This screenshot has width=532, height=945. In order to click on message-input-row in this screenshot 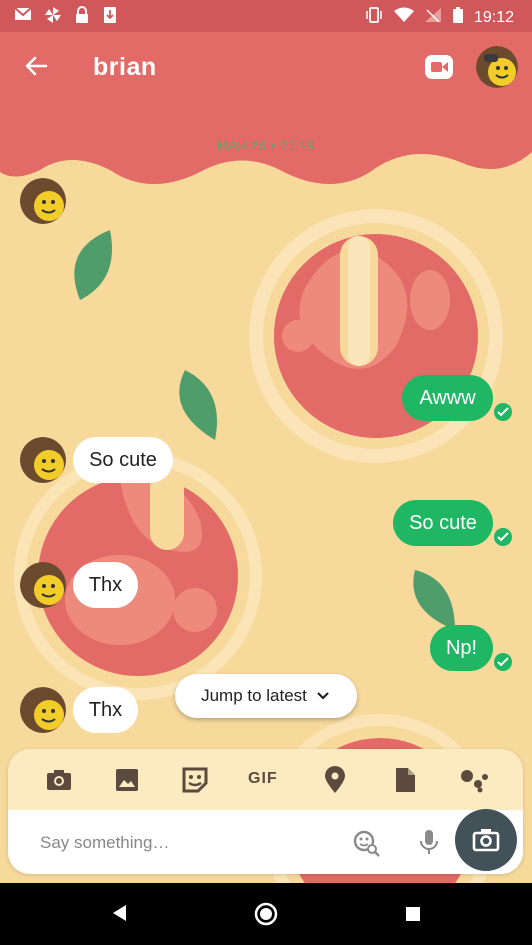, I will do `click(265, 842)`.